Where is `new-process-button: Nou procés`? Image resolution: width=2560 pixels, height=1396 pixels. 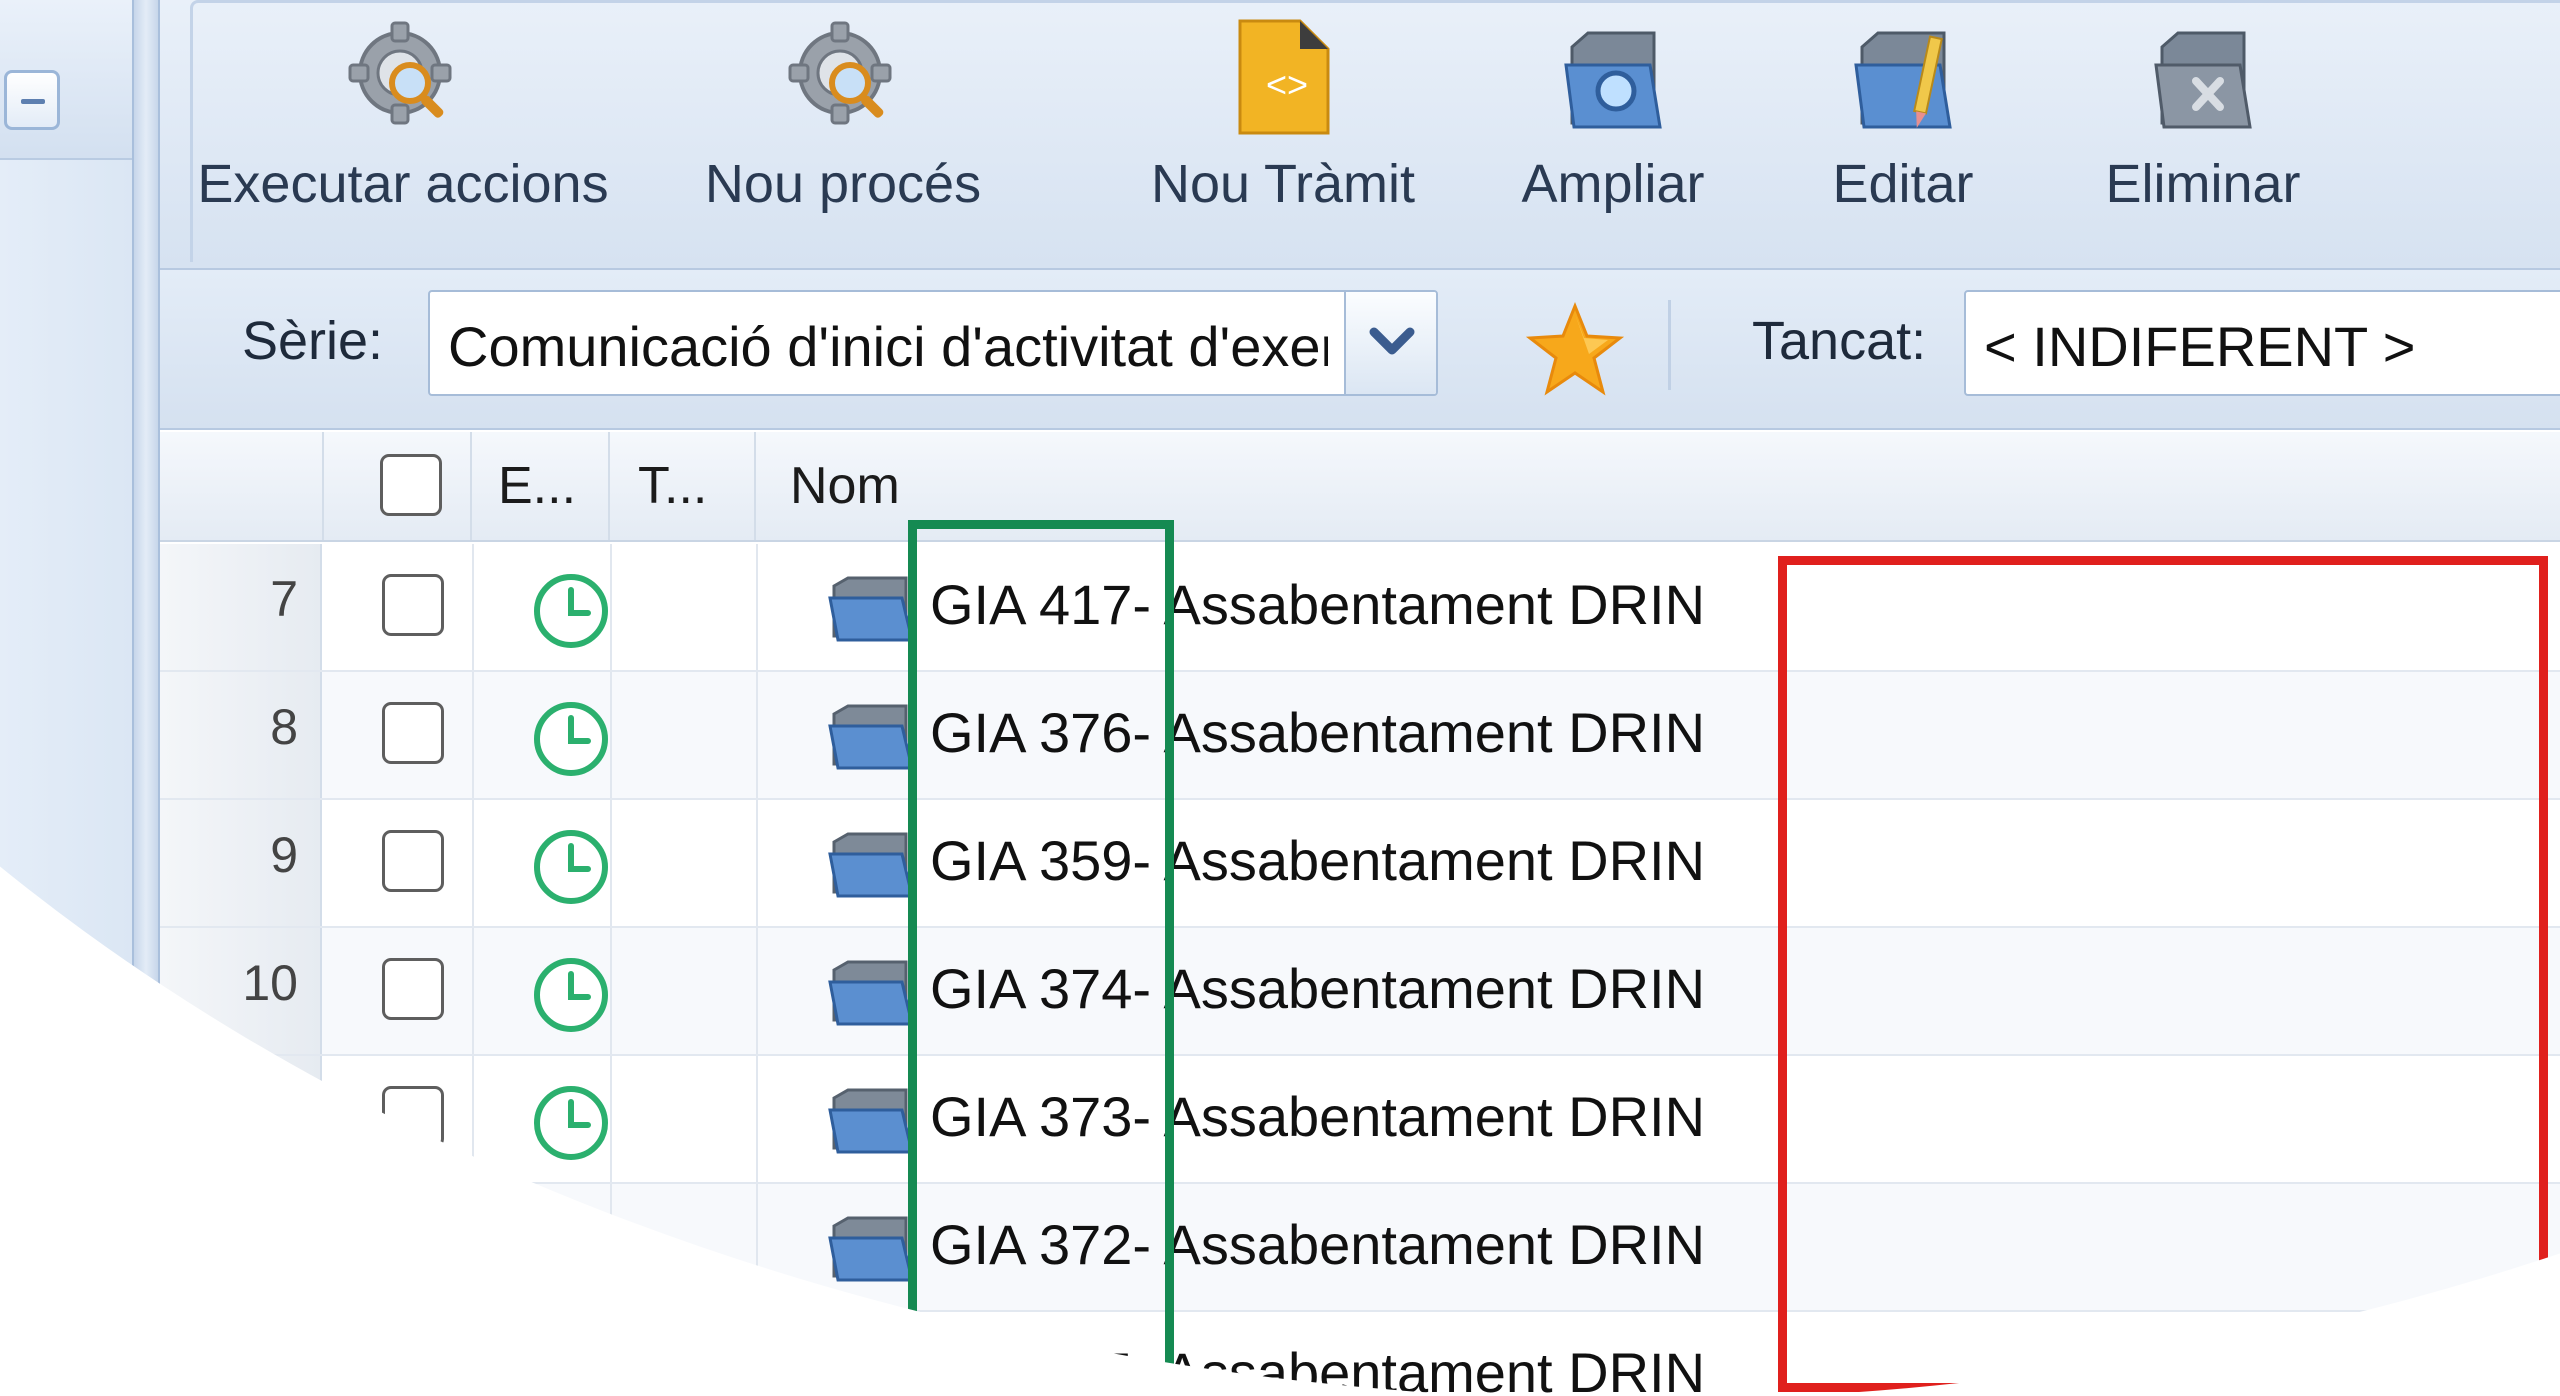 new-process-button: Nou procés is located at coordinates (843, 117).